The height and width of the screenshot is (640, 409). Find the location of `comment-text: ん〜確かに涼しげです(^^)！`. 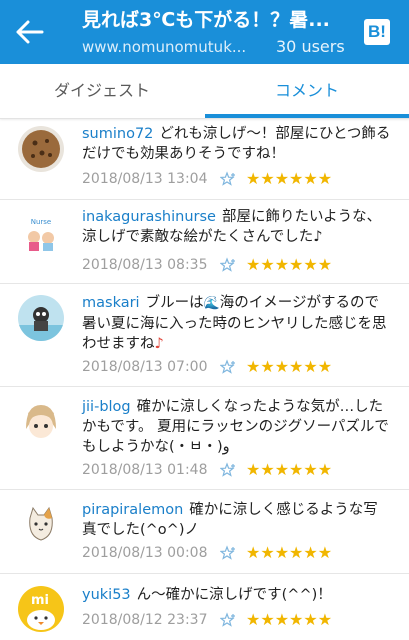

comment-text: ん〜確かに涼しげです(^^)！ is located at coordinates (234, 595).